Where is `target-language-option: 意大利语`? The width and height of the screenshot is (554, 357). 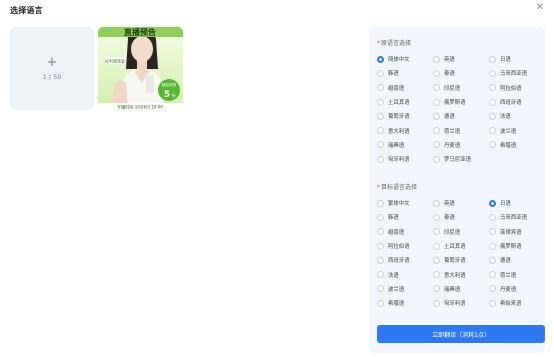
target-language-option: 意大利语 is located at coordinates (461, 274).